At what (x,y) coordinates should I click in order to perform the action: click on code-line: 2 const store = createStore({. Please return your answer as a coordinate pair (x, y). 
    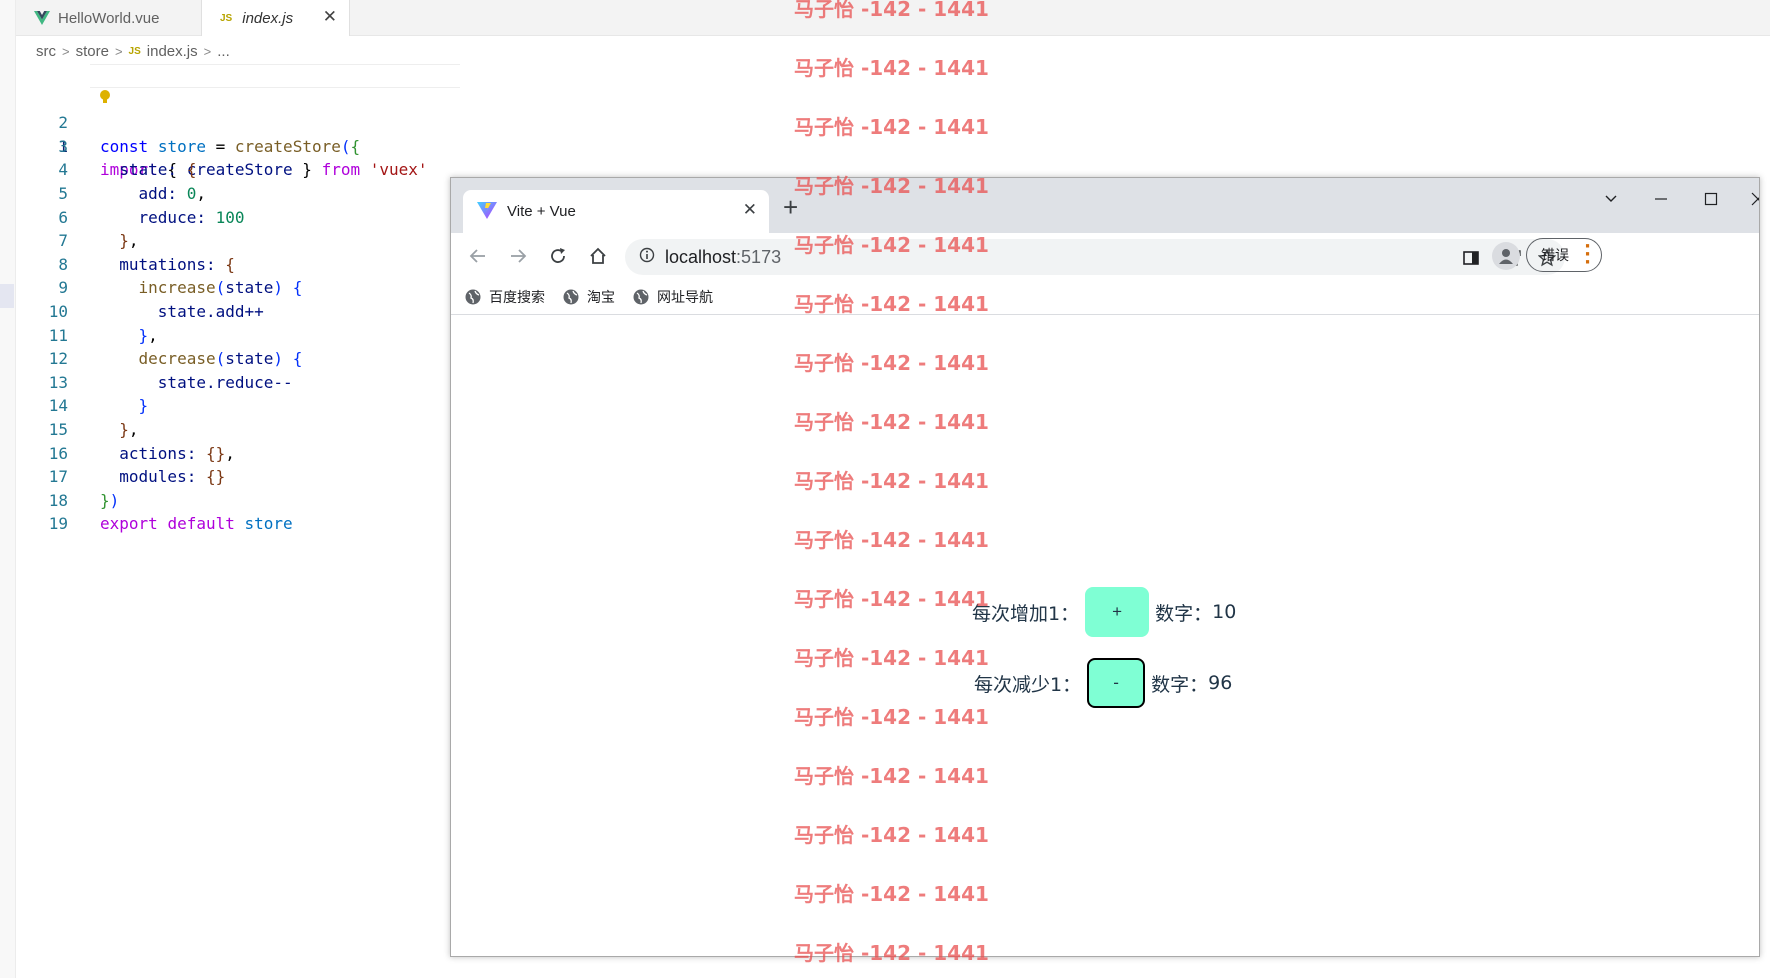
    Looking at the image, I should click on (230, 122).